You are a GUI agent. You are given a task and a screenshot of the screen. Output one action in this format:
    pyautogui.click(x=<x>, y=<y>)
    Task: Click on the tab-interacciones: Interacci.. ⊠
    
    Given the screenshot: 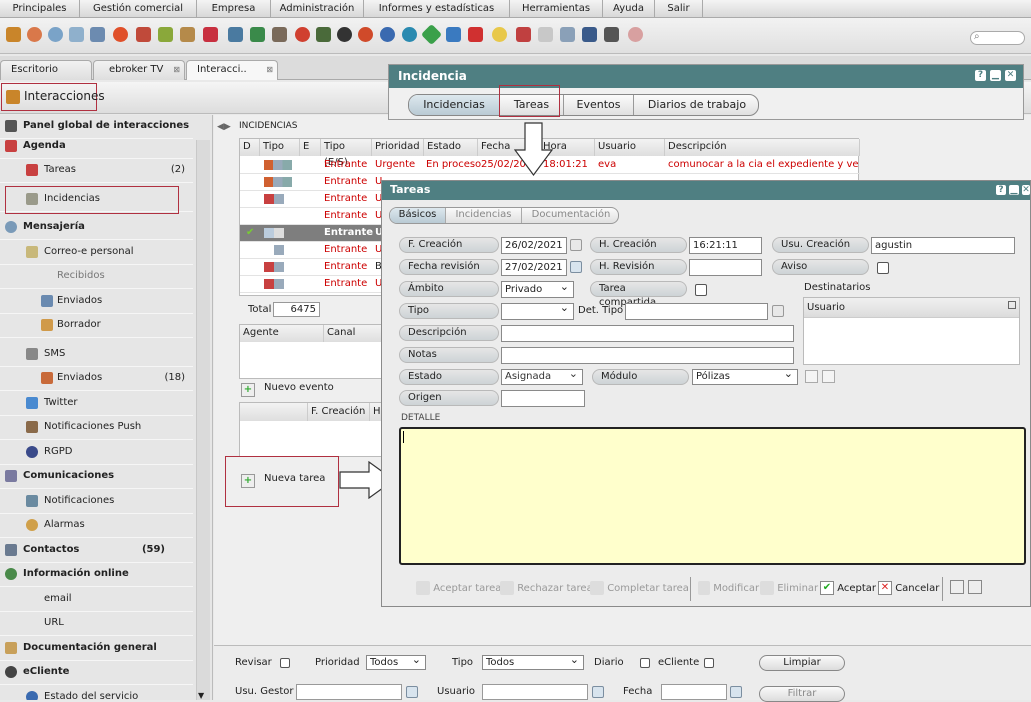 What is the action you would take?
    pyautogui.click(x=232, y=70)
    